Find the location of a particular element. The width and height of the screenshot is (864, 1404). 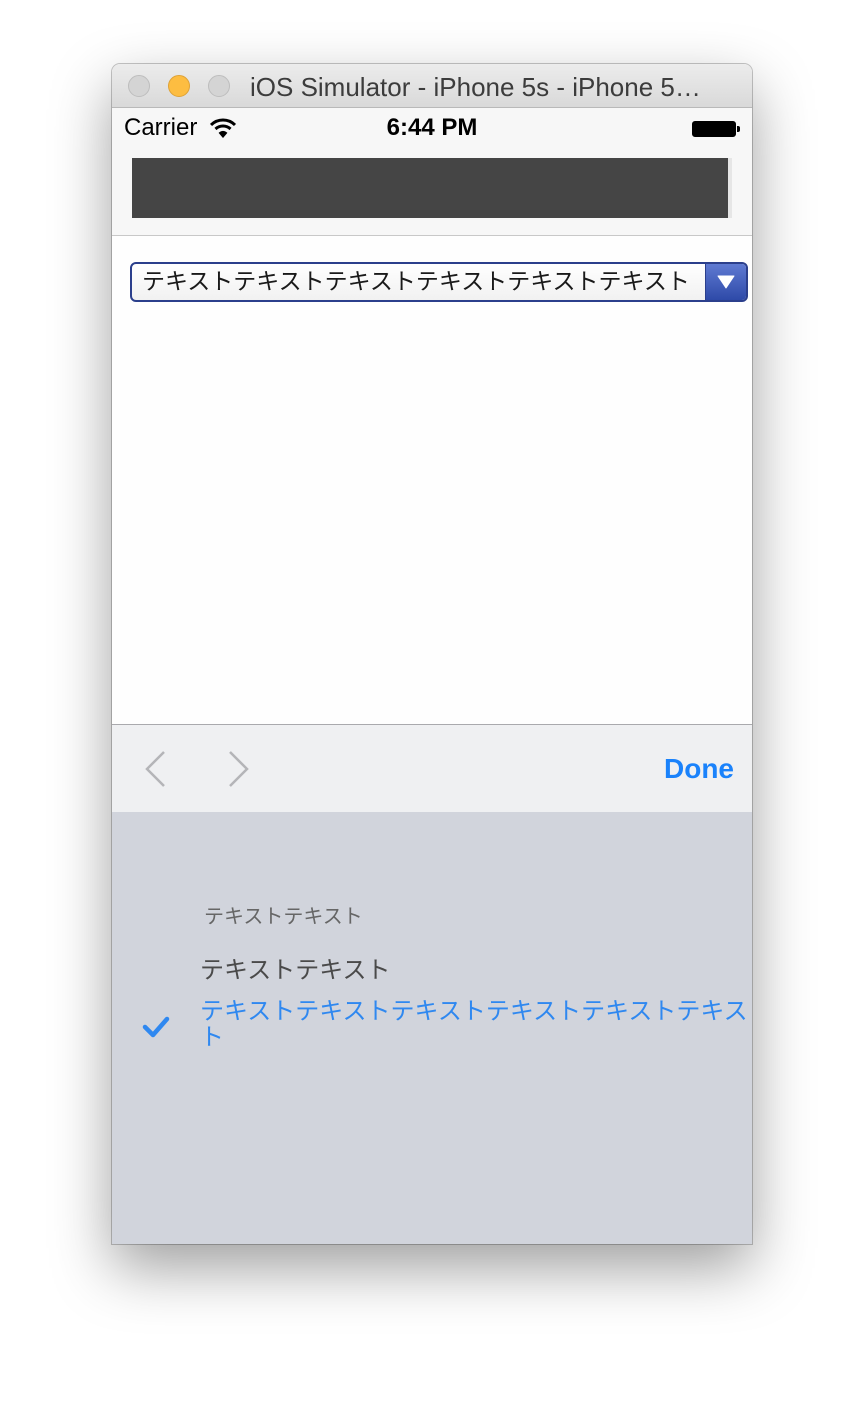

browser-nav-bar is located at coordinates (432, 192).